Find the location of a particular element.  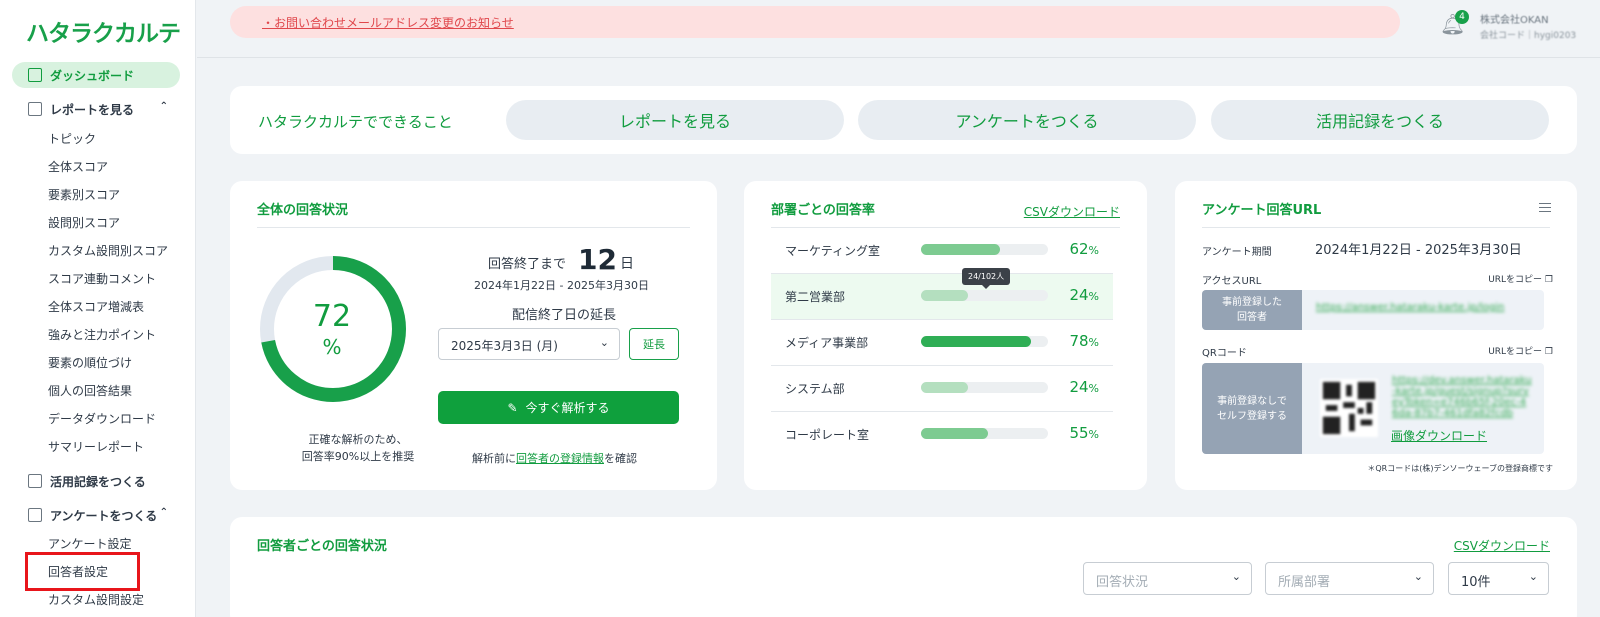

sidebar-item-label: ダッシュボード is located at coordinates (92, 75).